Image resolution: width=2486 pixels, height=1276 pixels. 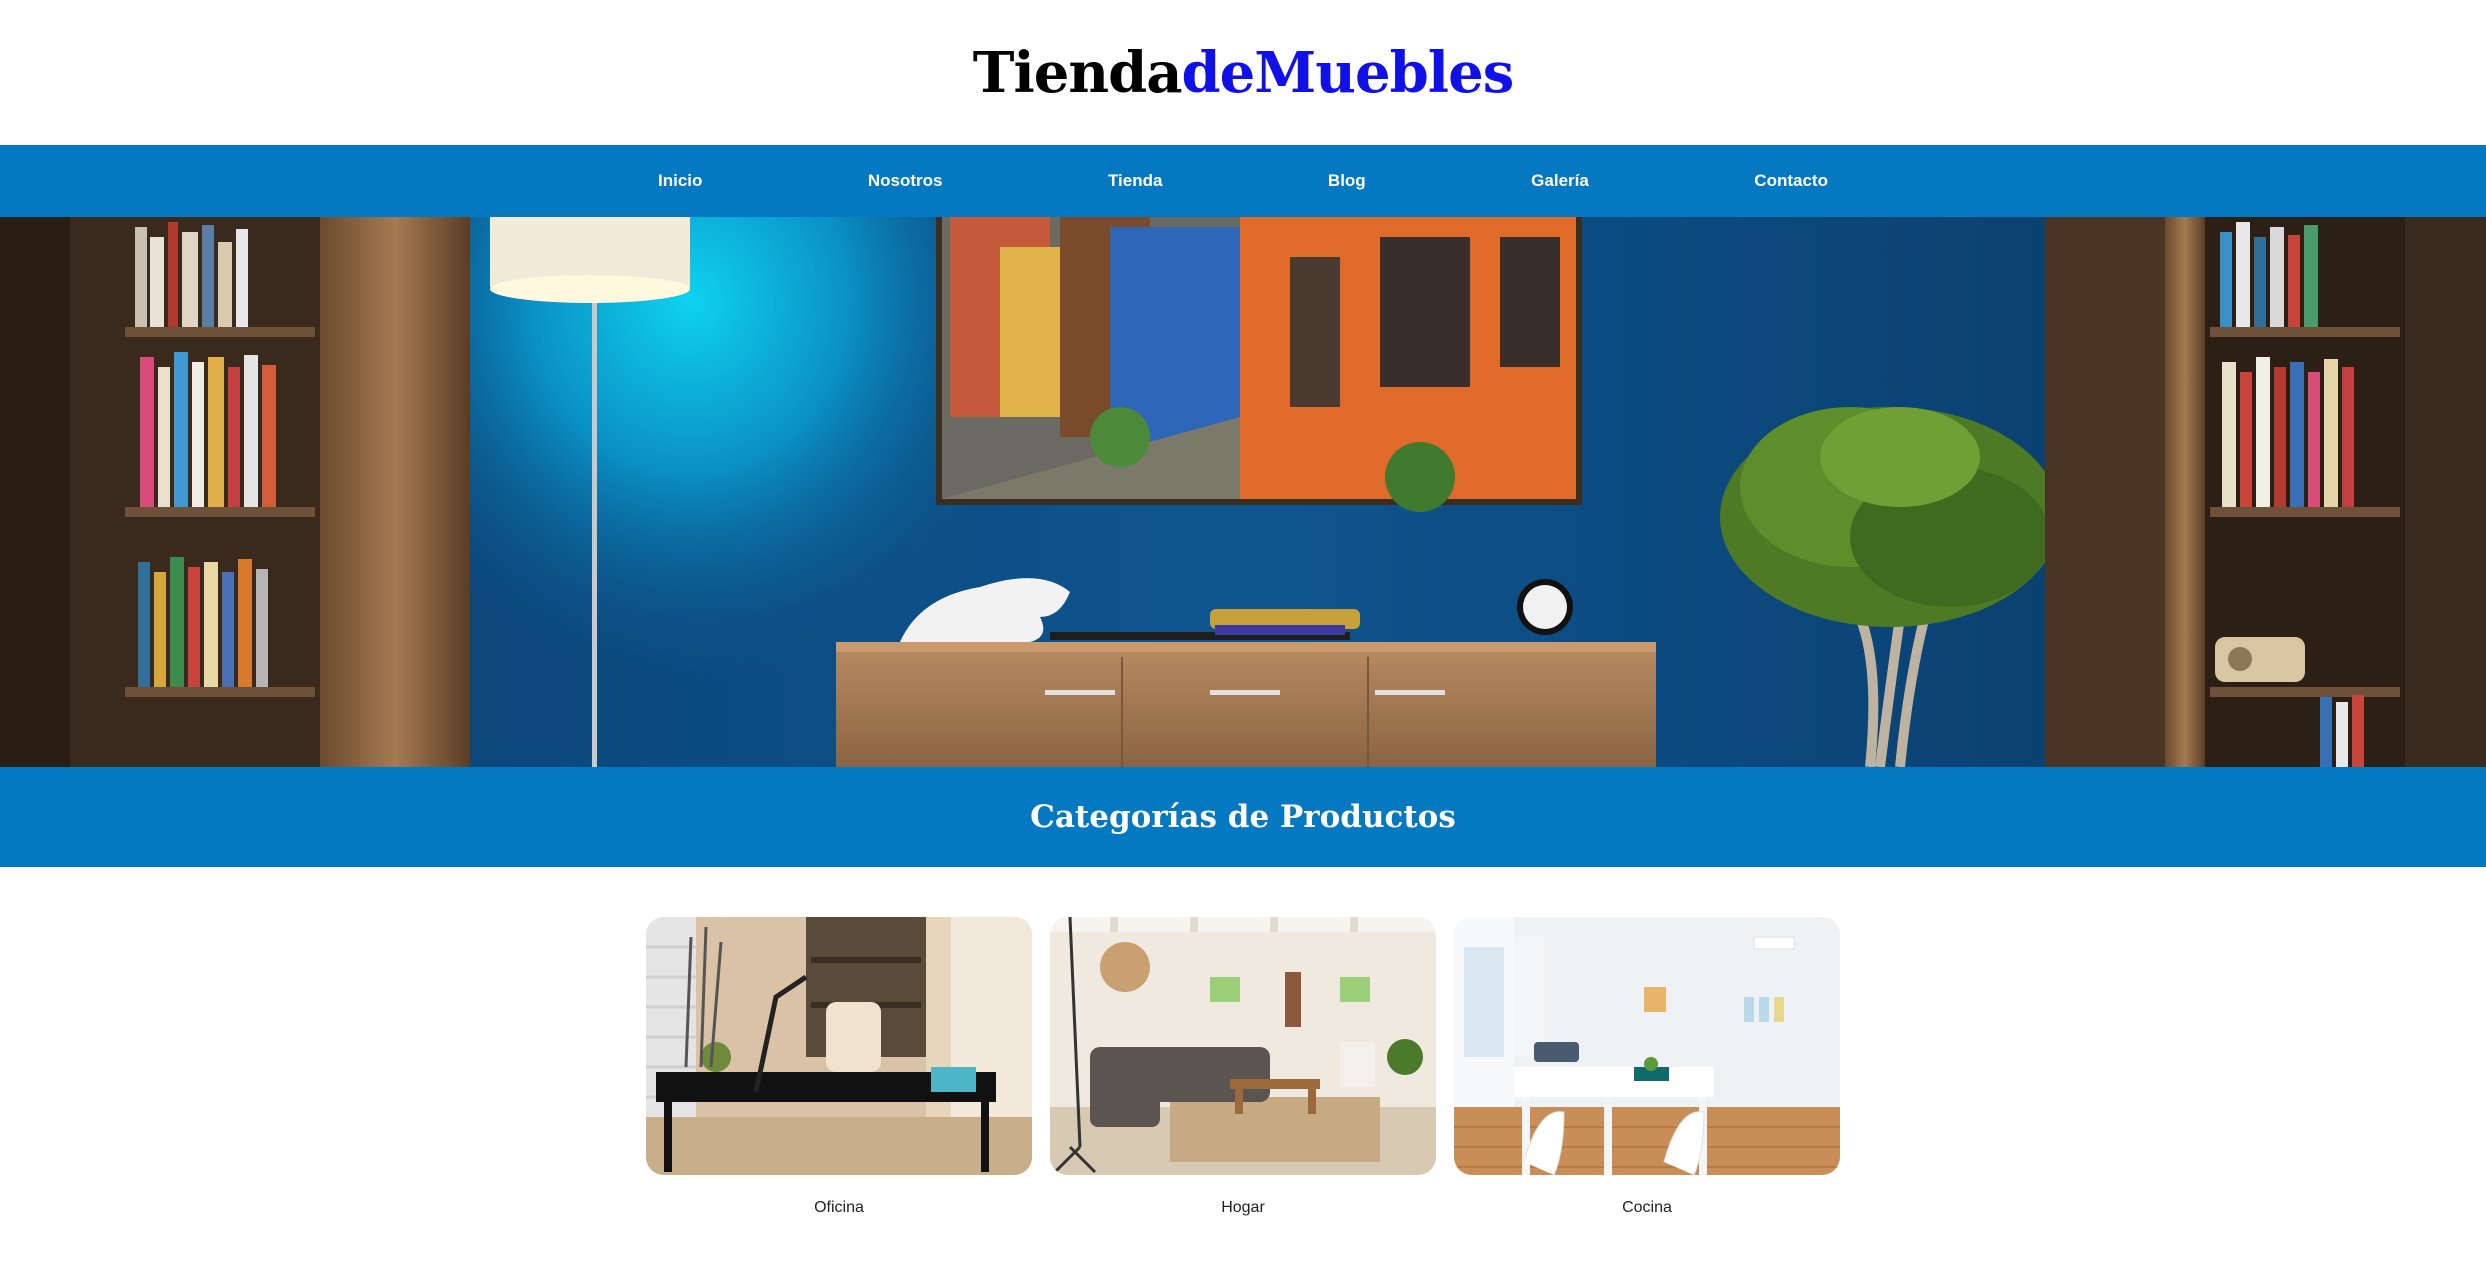 I want to click on category-card-cocina: Cocina, so click(x=1647, y=1067).